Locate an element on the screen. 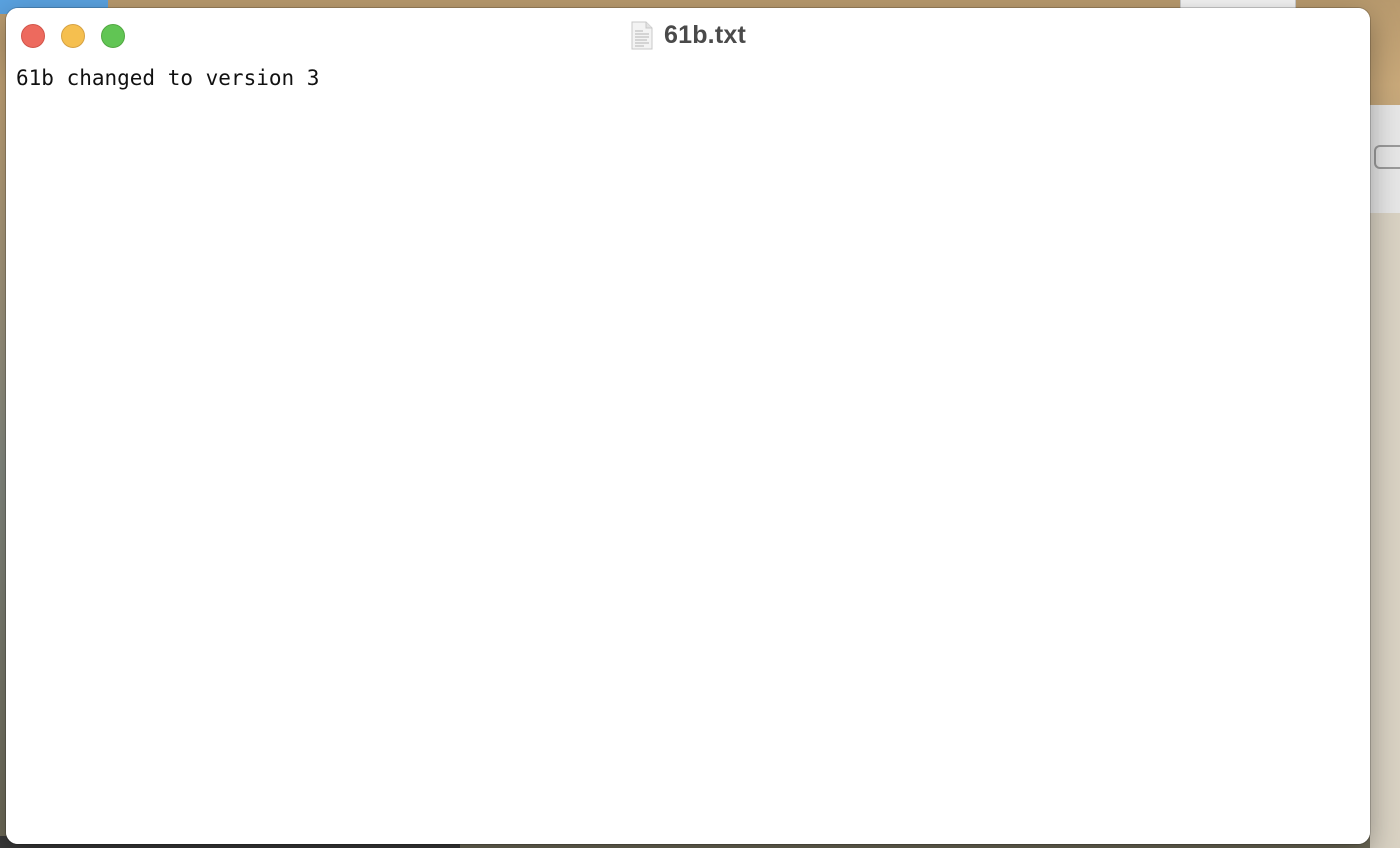  window-title: 61b.txt is located at coordinates (705, 34).